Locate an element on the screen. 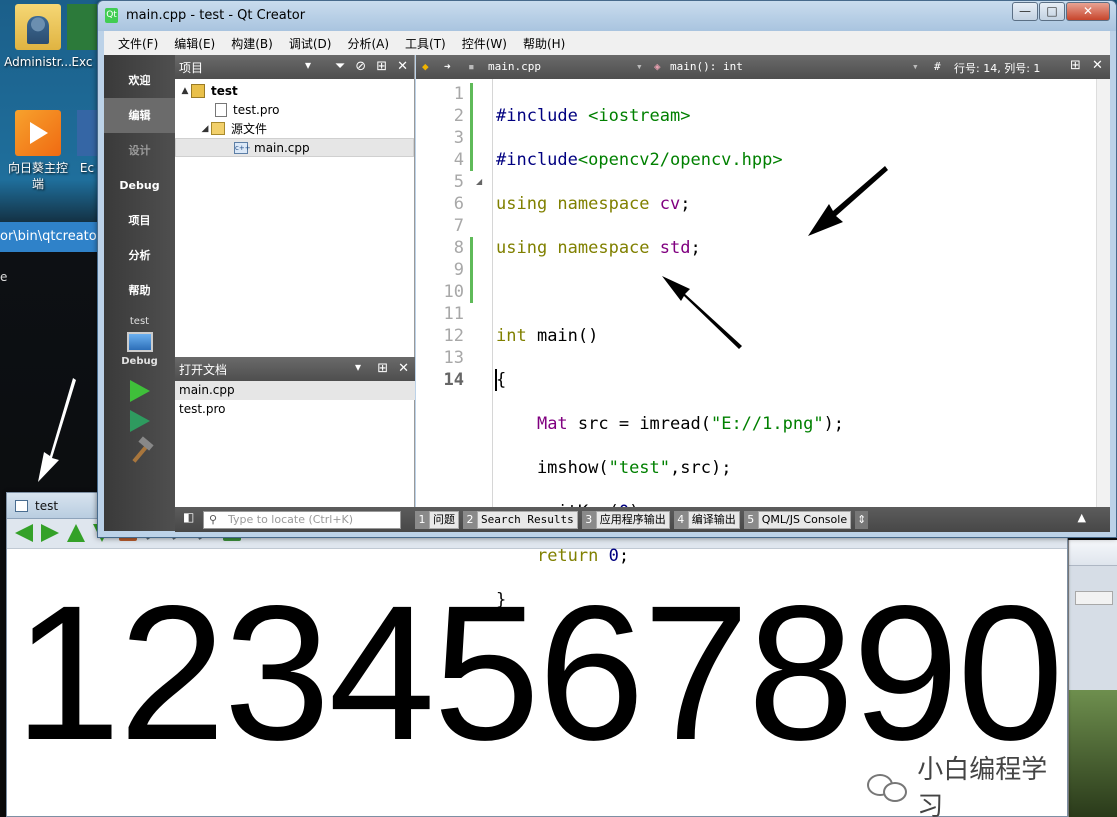 The image size is (1117, 817). output-tab-issues: 1 问题 is located at coordinates (437, 519).